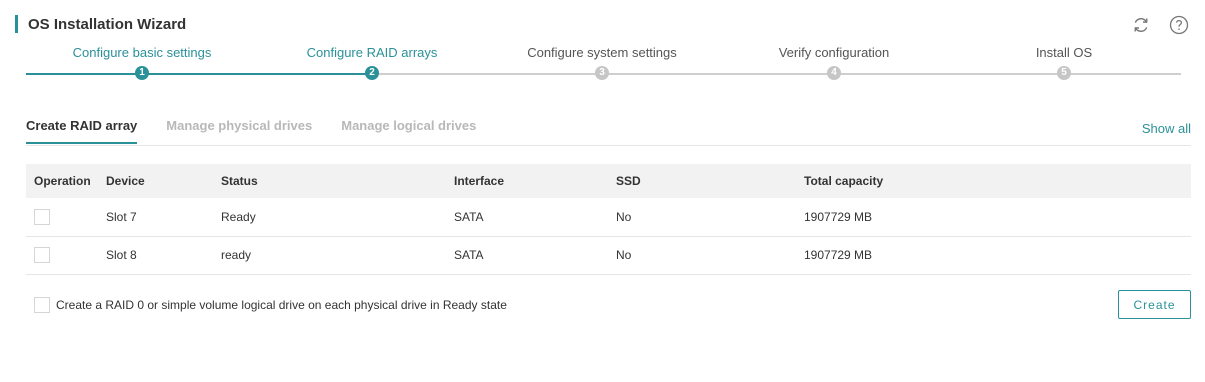  I want to click on device-cell: Slot 7, so click(155, 217).